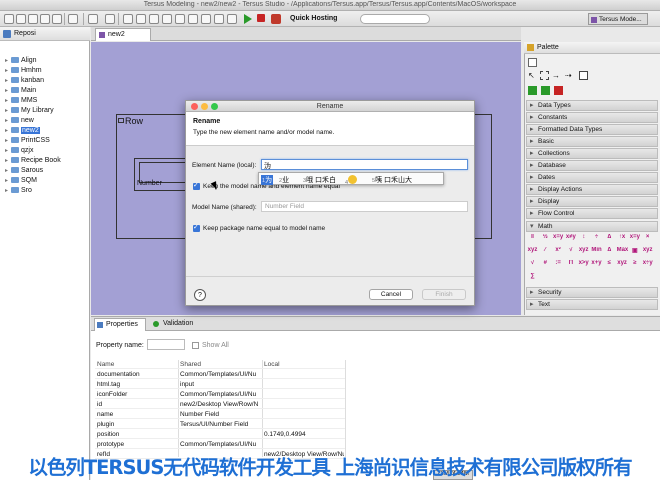 The width and height of the screenshot is (660, 480). I want to click on undo-icon, so click(110, 19).